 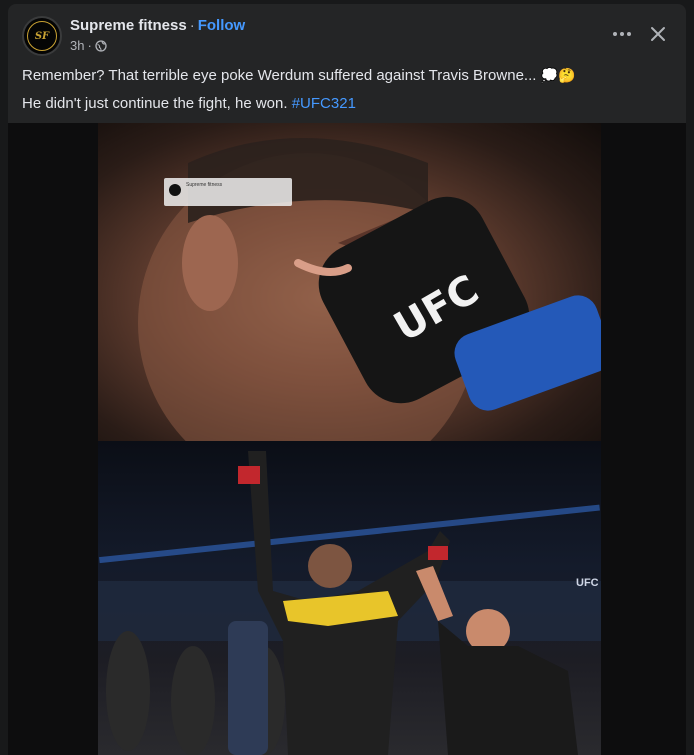 I want to click on close-icon, so click(x=658, y=34).